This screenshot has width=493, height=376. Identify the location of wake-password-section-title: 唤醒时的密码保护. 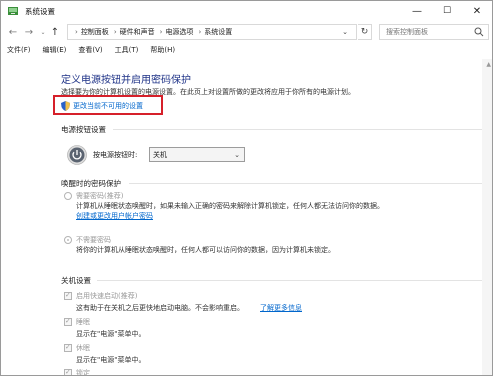
(91, 183).